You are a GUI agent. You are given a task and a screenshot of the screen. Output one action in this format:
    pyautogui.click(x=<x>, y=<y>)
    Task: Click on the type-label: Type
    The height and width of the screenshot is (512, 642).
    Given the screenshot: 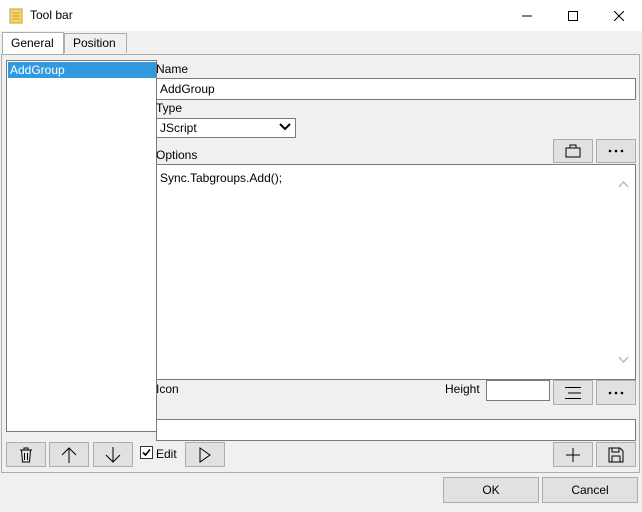 What is the action you would take?
    pyautogui.click(x=169, y=108)
    